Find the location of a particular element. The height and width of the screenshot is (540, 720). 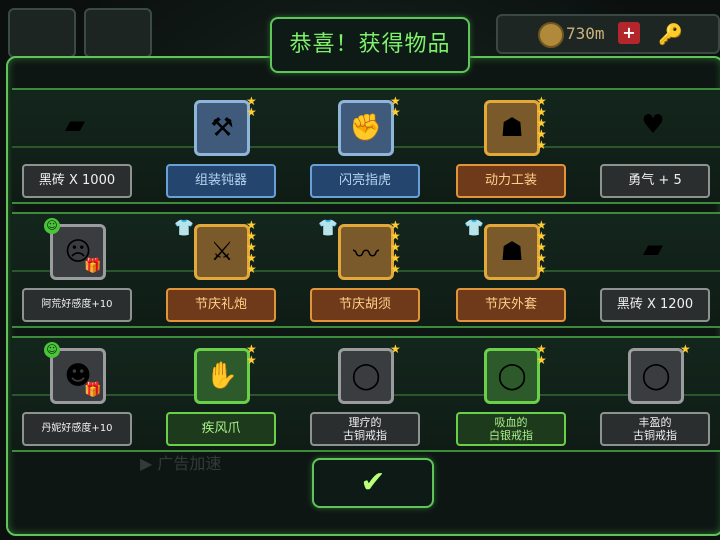

reward-item: ✊ ★ ★ 闪亮指虎 is located at coordinates (365, 146).